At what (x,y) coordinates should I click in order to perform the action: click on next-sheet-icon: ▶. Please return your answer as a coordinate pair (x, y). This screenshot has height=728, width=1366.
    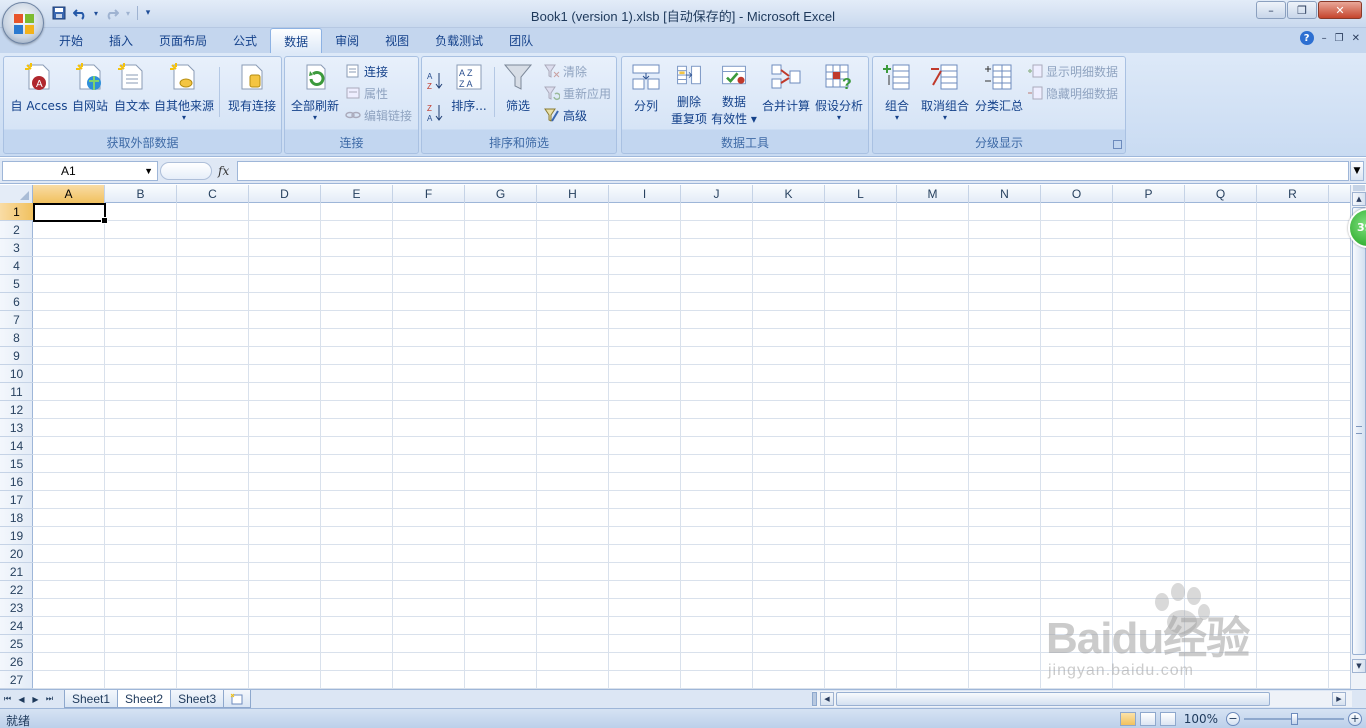
    Looking at the image, I should click on (35, 699).